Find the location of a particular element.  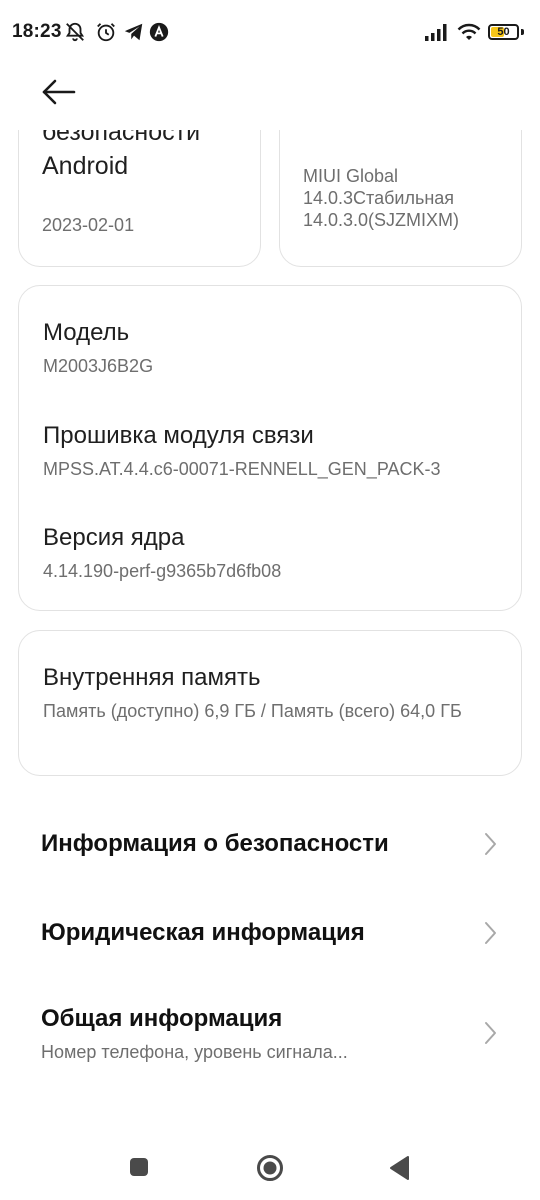

alarm-icon is located at coordinates (106, 32).